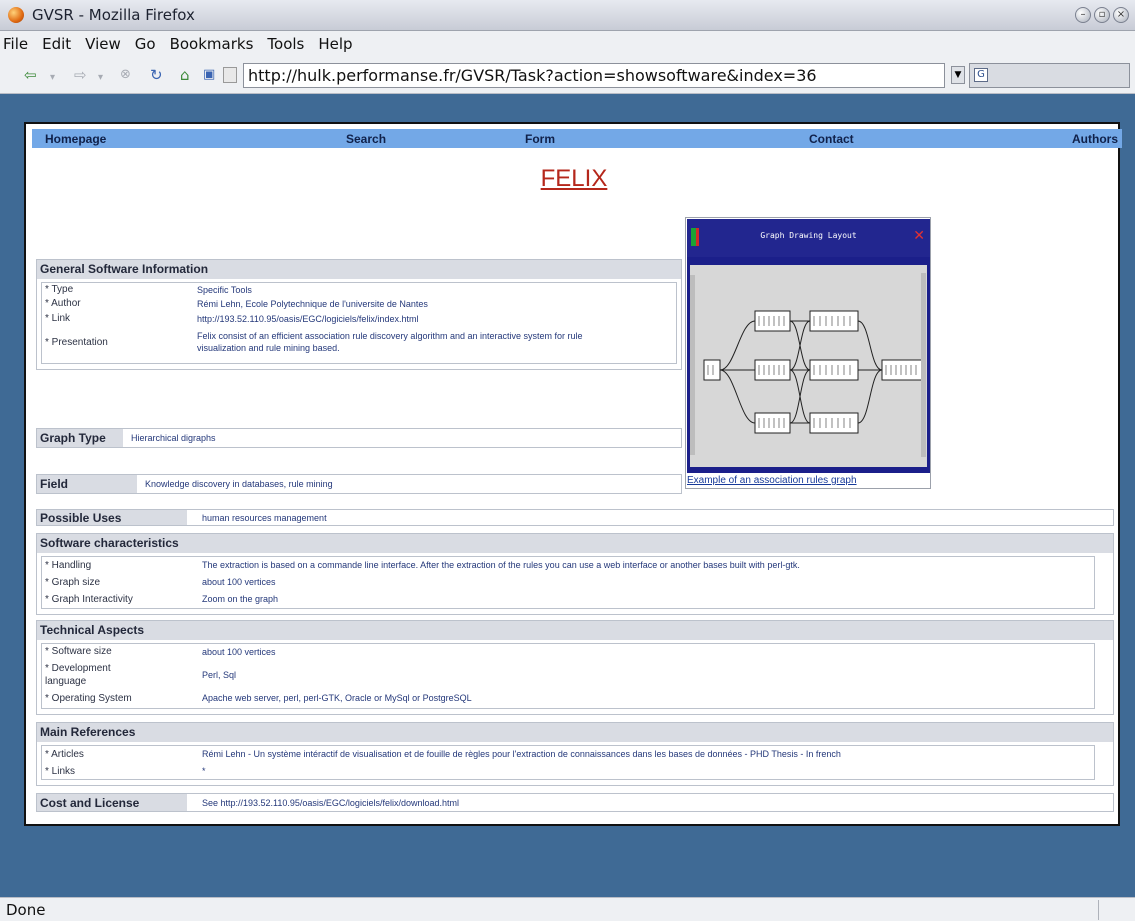 The image size is (1135, 921). I want to click on possible-uses-label: Possible Uses, so click(112, 517).